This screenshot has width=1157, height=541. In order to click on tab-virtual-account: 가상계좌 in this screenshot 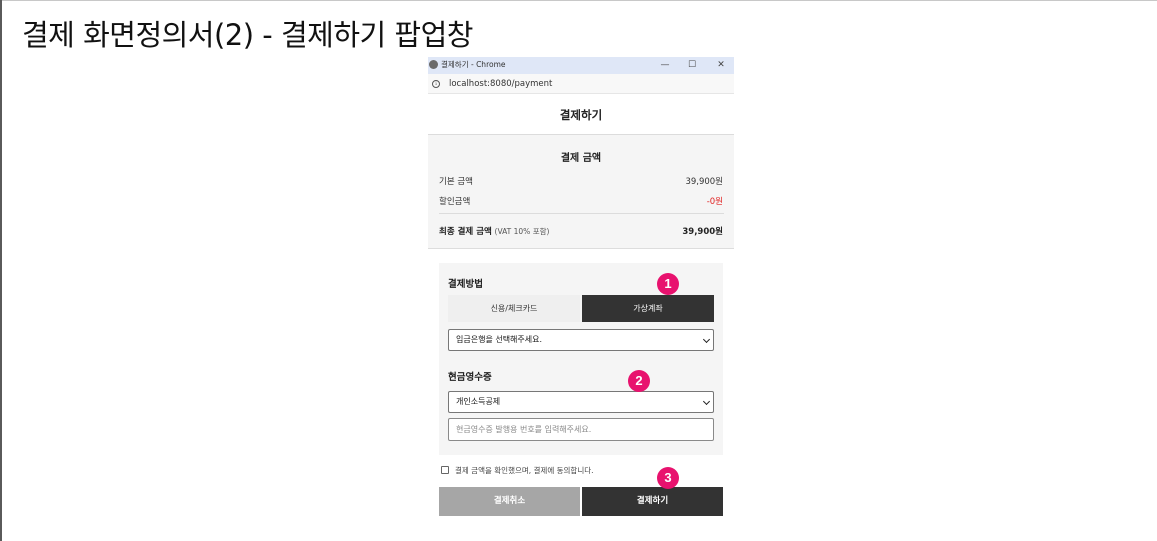, I will do `click(648, 308)`.